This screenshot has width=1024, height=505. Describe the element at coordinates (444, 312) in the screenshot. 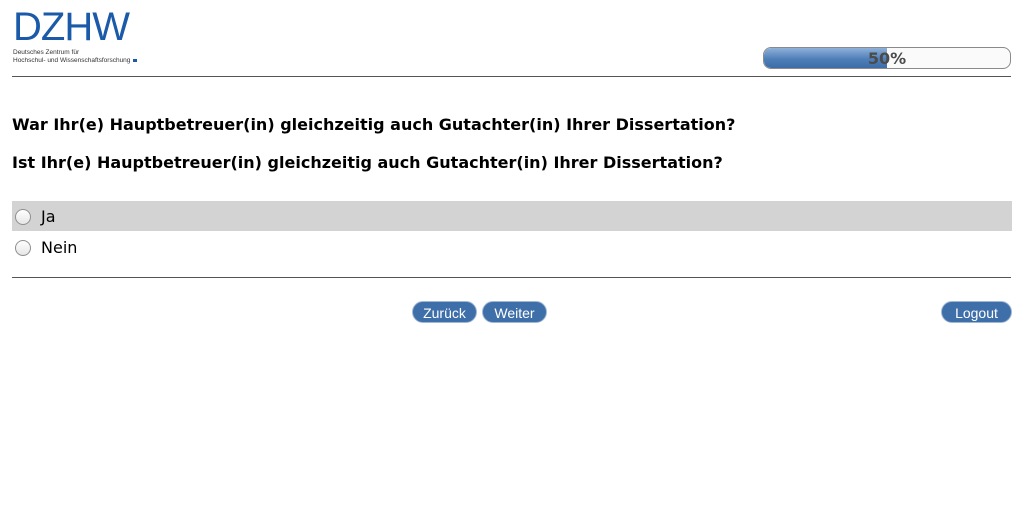

I see `back-button: Zurück` at that location.